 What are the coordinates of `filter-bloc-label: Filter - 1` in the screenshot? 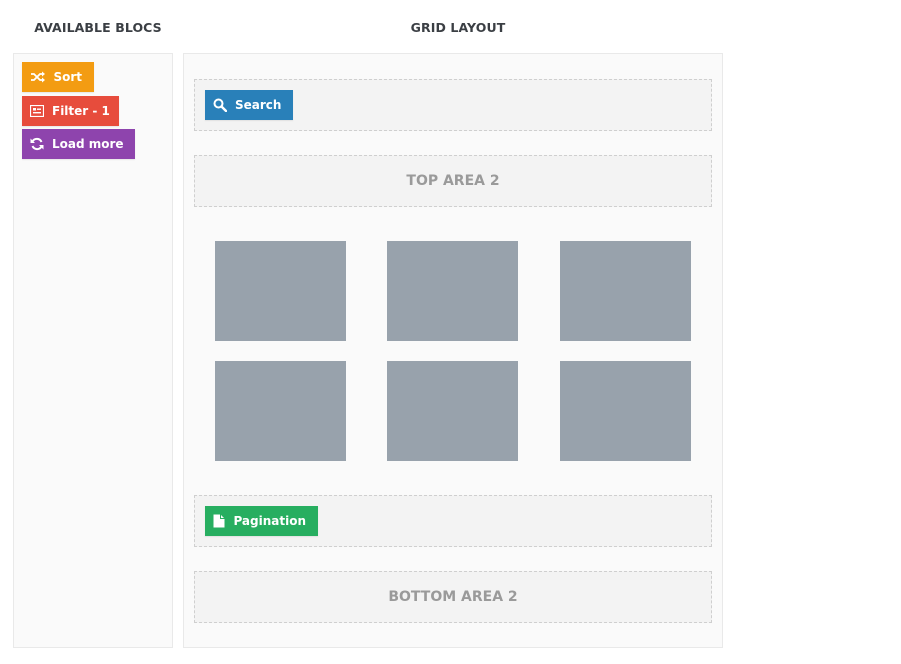 It's located at (81, 111).